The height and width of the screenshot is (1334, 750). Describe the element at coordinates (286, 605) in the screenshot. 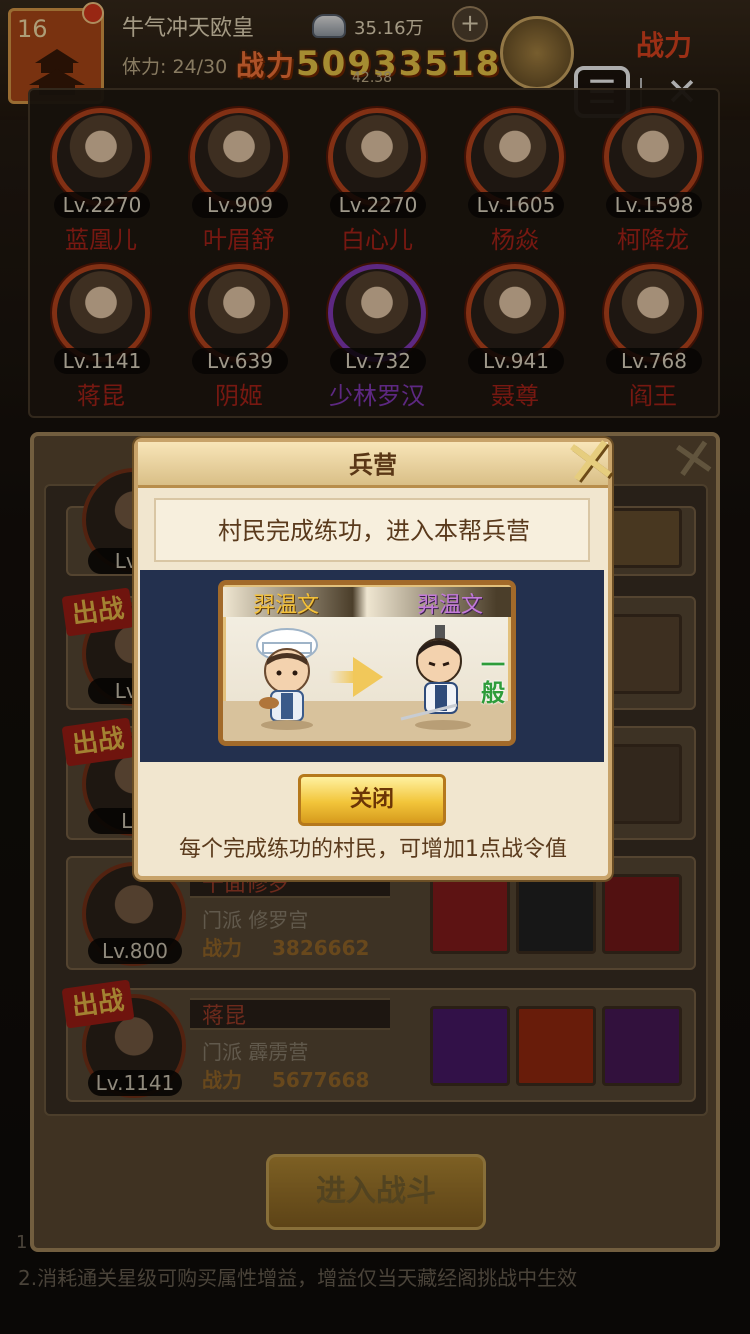

I see `villager-name: 羿温文` at that location.